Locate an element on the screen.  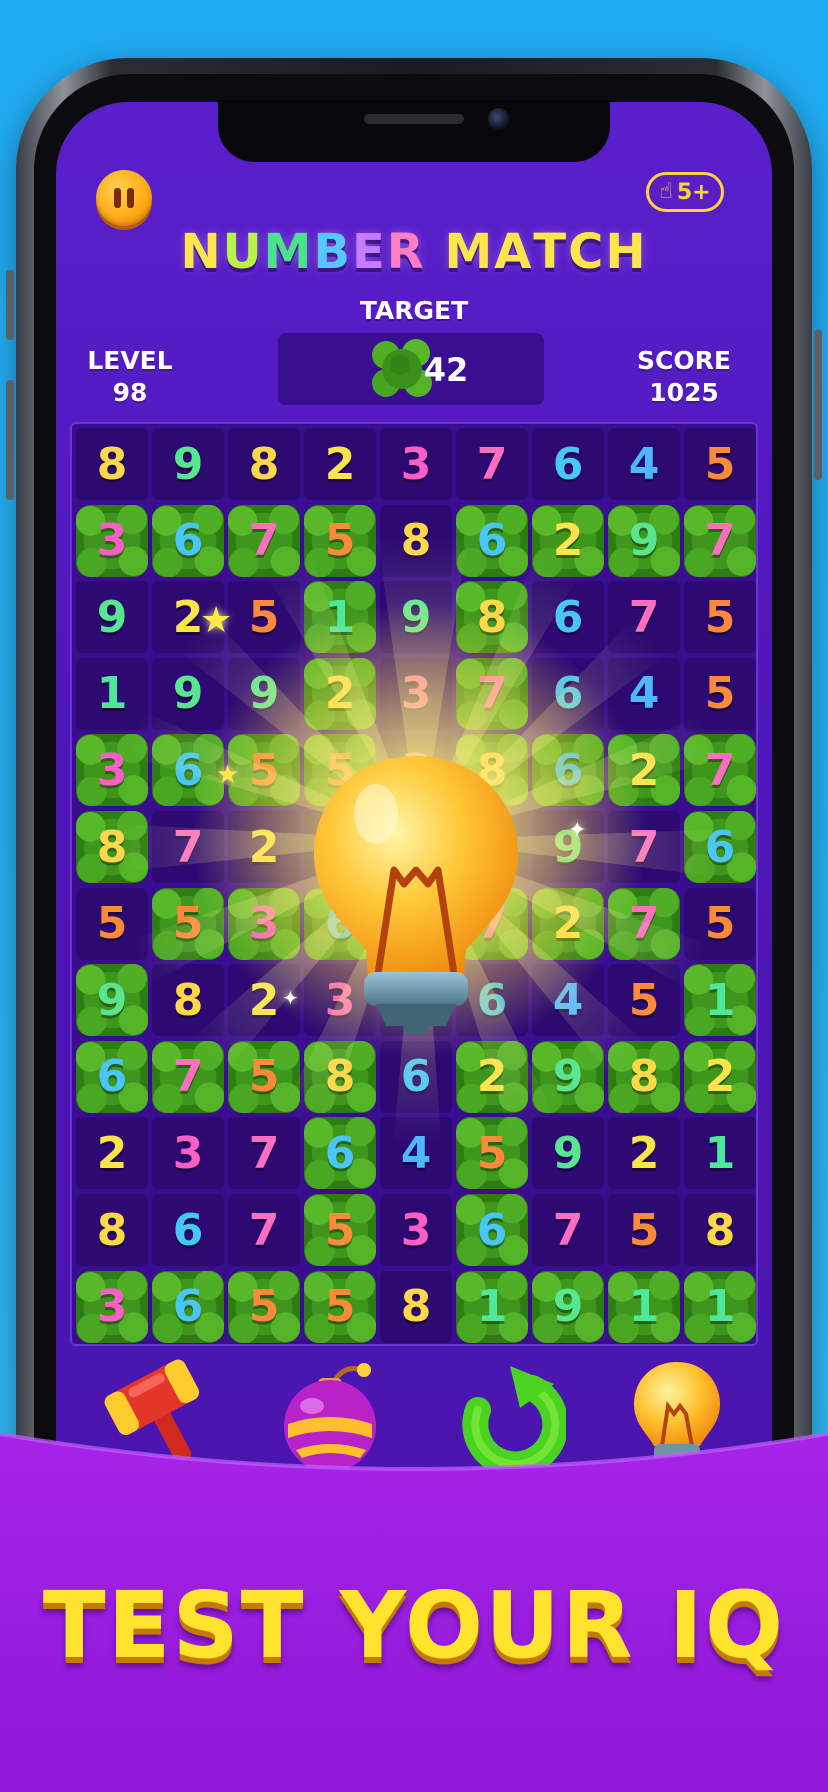
title-letter: T is located at coordinates (551, 252).